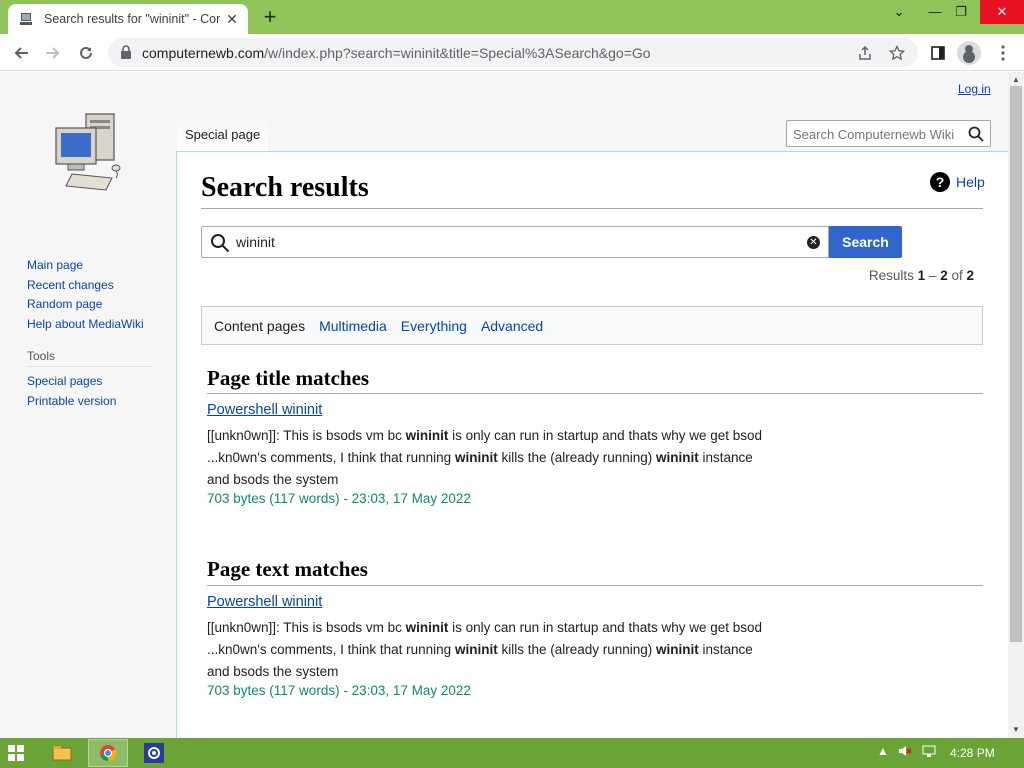 Image resolution: width=1024 pixels, height=768 pixels. I want to click on windows-start-icon, so click(16, 753).